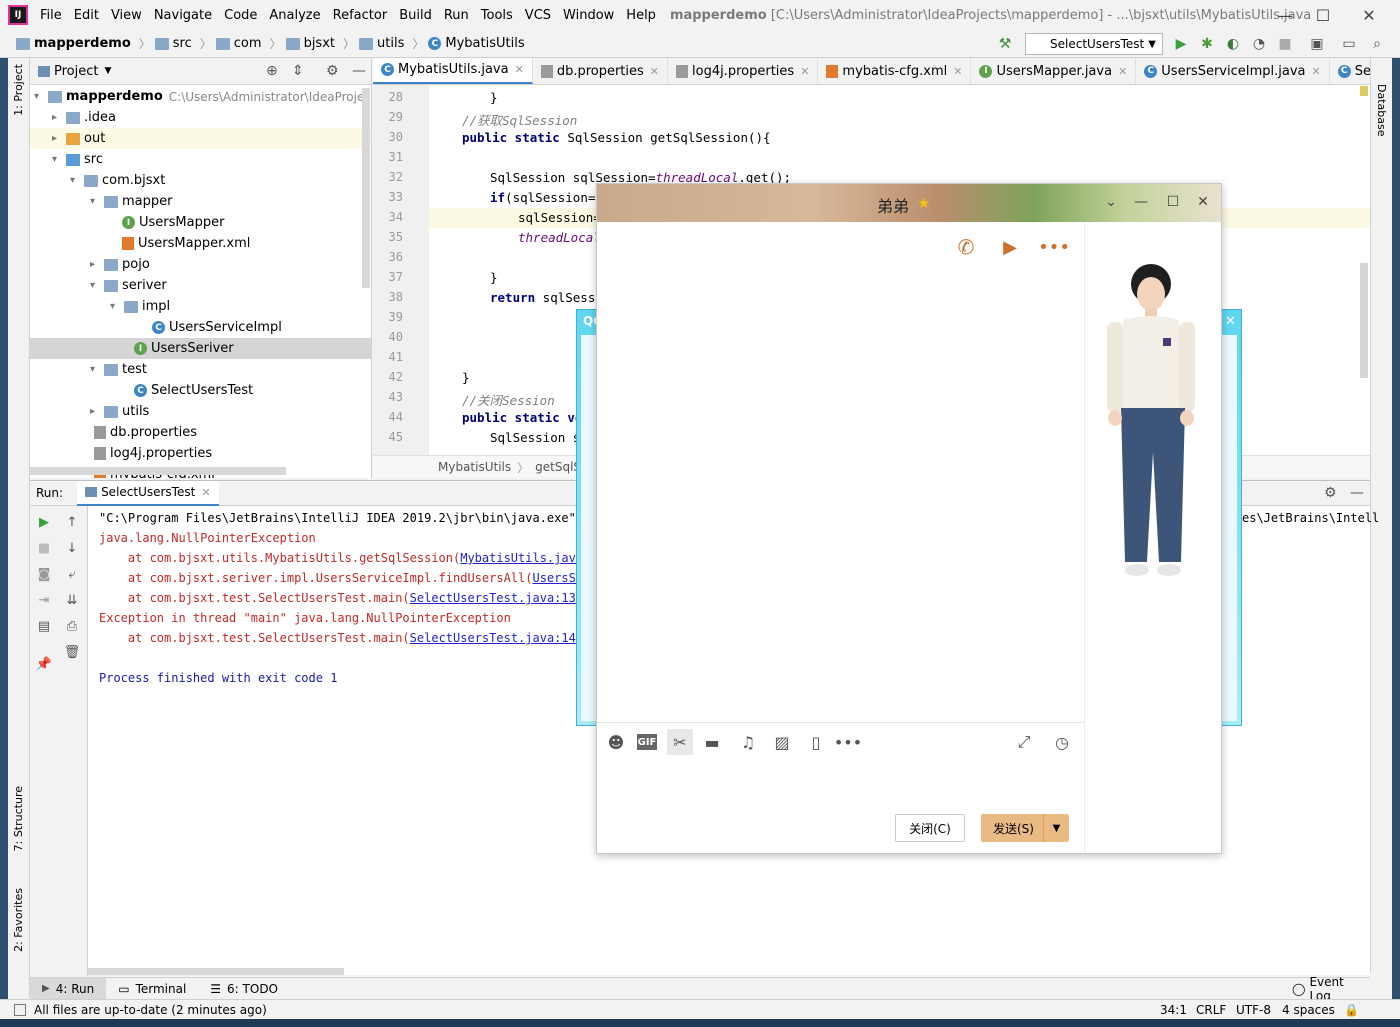 This screenshot has height=1027, width=1400. I want to click on down-arrow-icon: ↓, so click(72, 548).